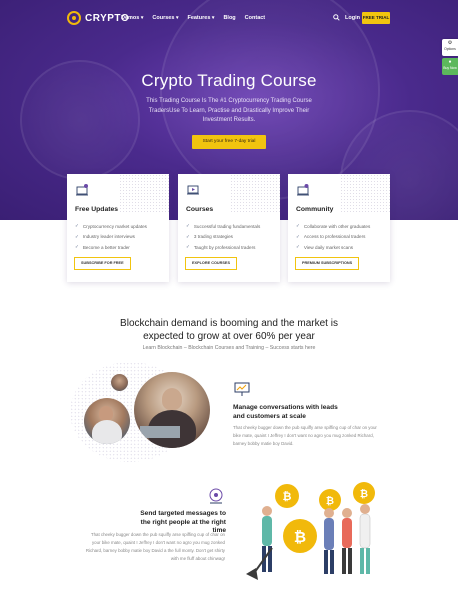  I want to click on list-item: ✓ Taught by professional traders, so click(221, 247).